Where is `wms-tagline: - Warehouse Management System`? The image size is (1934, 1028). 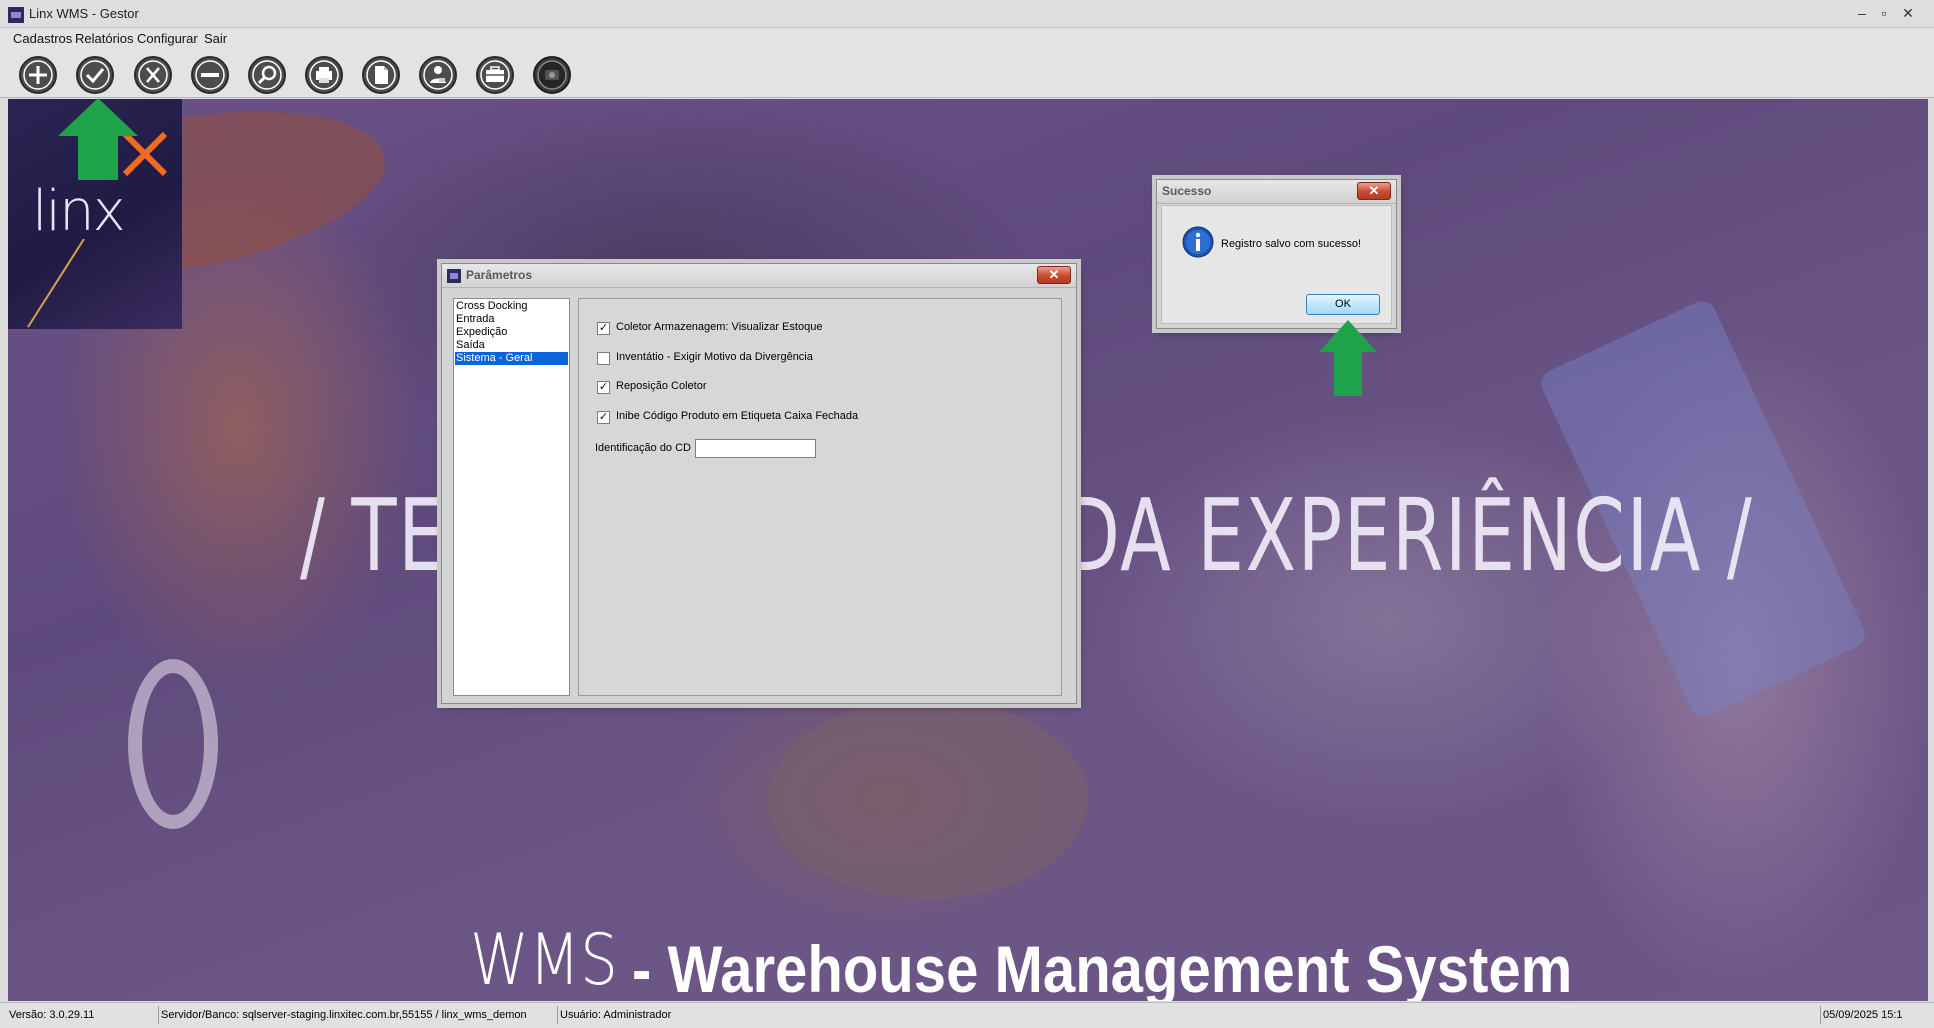
wms-tagline: - Warehouse Management System is located at coordinates (1102, 966).